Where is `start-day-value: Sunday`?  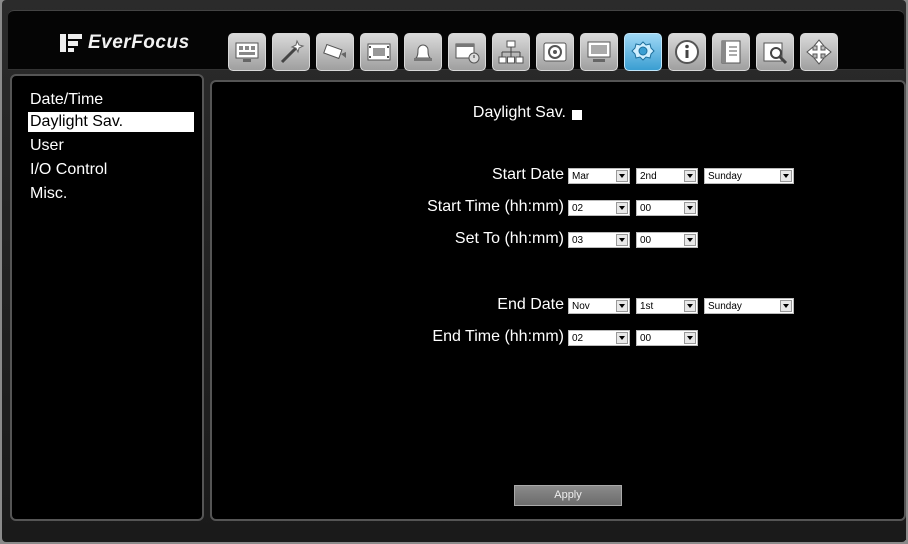 start-day-value: Sunday is located at coordinates (725, 176).